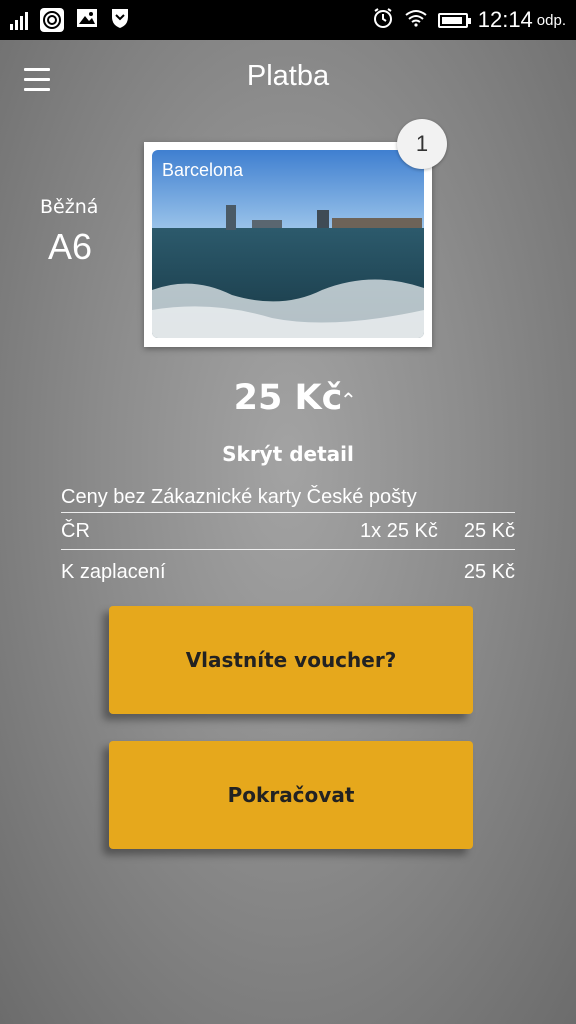 This screenshot has height=1024, width=576. What do you see at coordinates (383, 20) in the screenshot?
I see `alarm-icon` at bounding box center [383, 20].